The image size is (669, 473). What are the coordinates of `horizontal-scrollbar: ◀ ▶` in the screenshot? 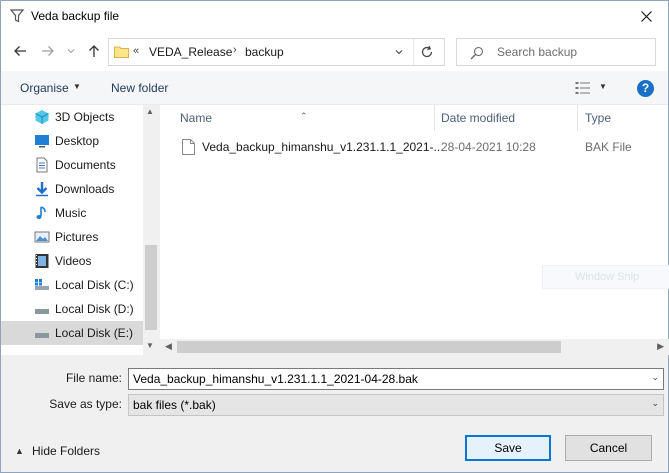 It's located at (414, 347).